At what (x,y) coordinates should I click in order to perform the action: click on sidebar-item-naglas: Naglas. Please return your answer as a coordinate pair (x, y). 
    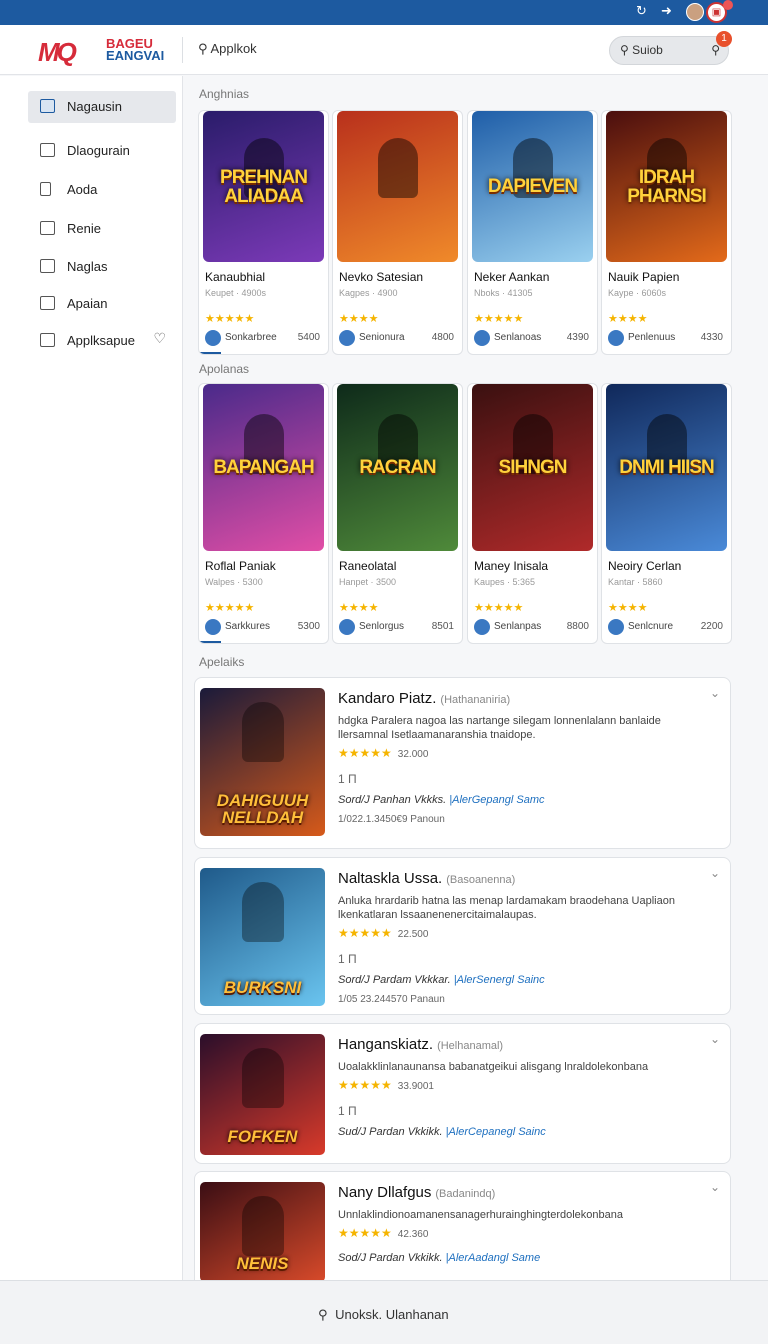
    Looking at the image, I should click on (102, 267).